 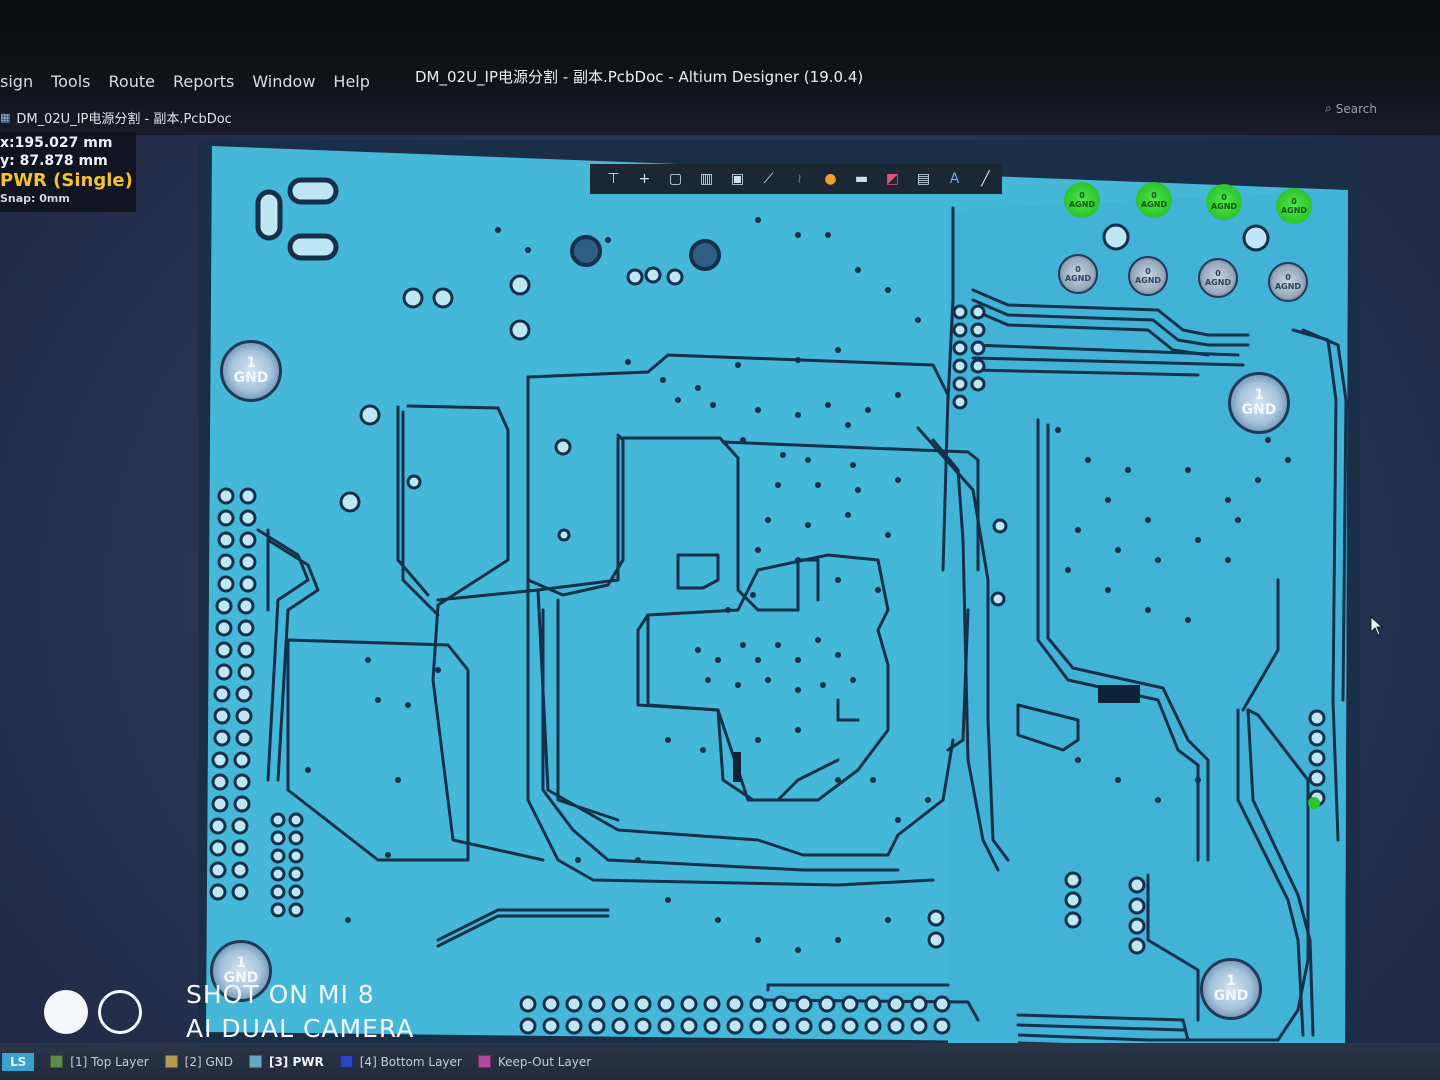 I want to click on hud-y-coordinate: y: 87.878 mm, so click(x=54, y=161).